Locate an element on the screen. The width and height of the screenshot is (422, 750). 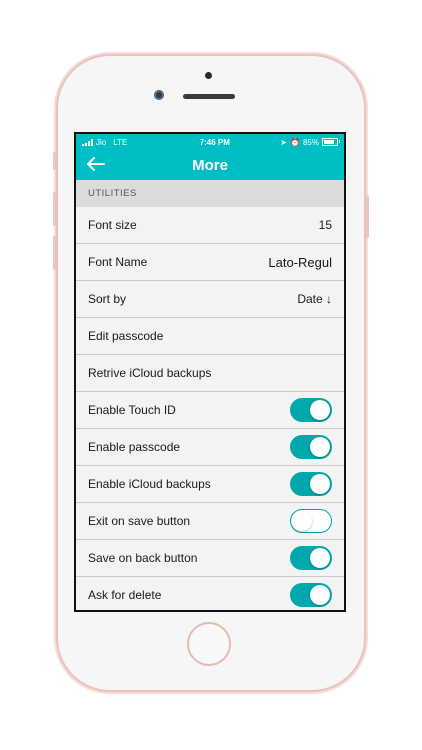
row-label: Enable iCloud backups is located at coordinates (149, 484).